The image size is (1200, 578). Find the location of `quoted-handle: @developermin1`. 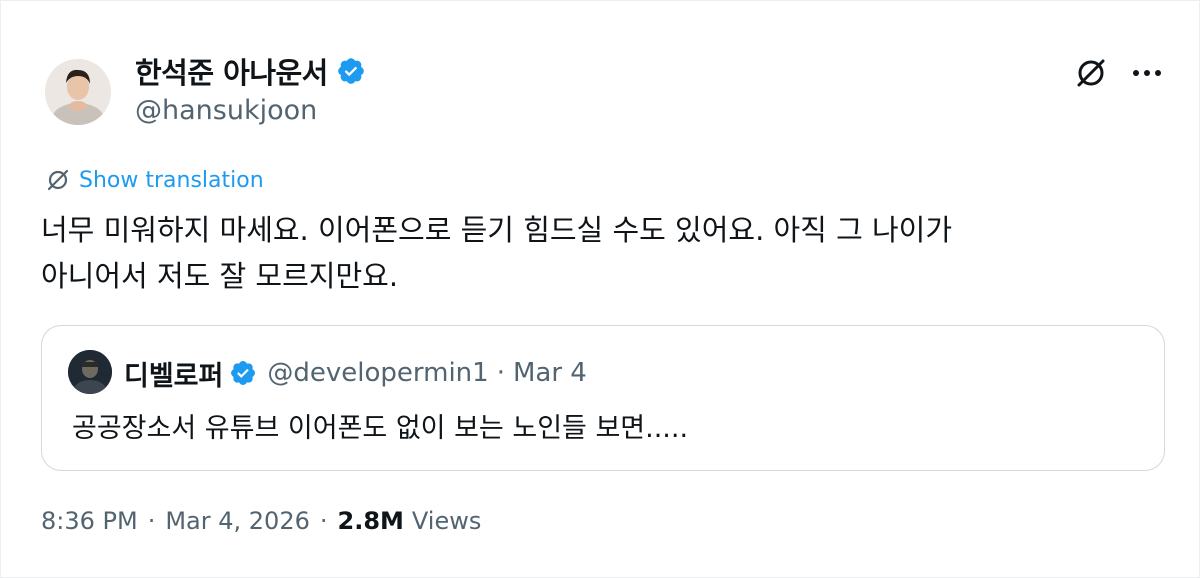

quoted-handle: @developermin1 is located at coordinates (377, 373).